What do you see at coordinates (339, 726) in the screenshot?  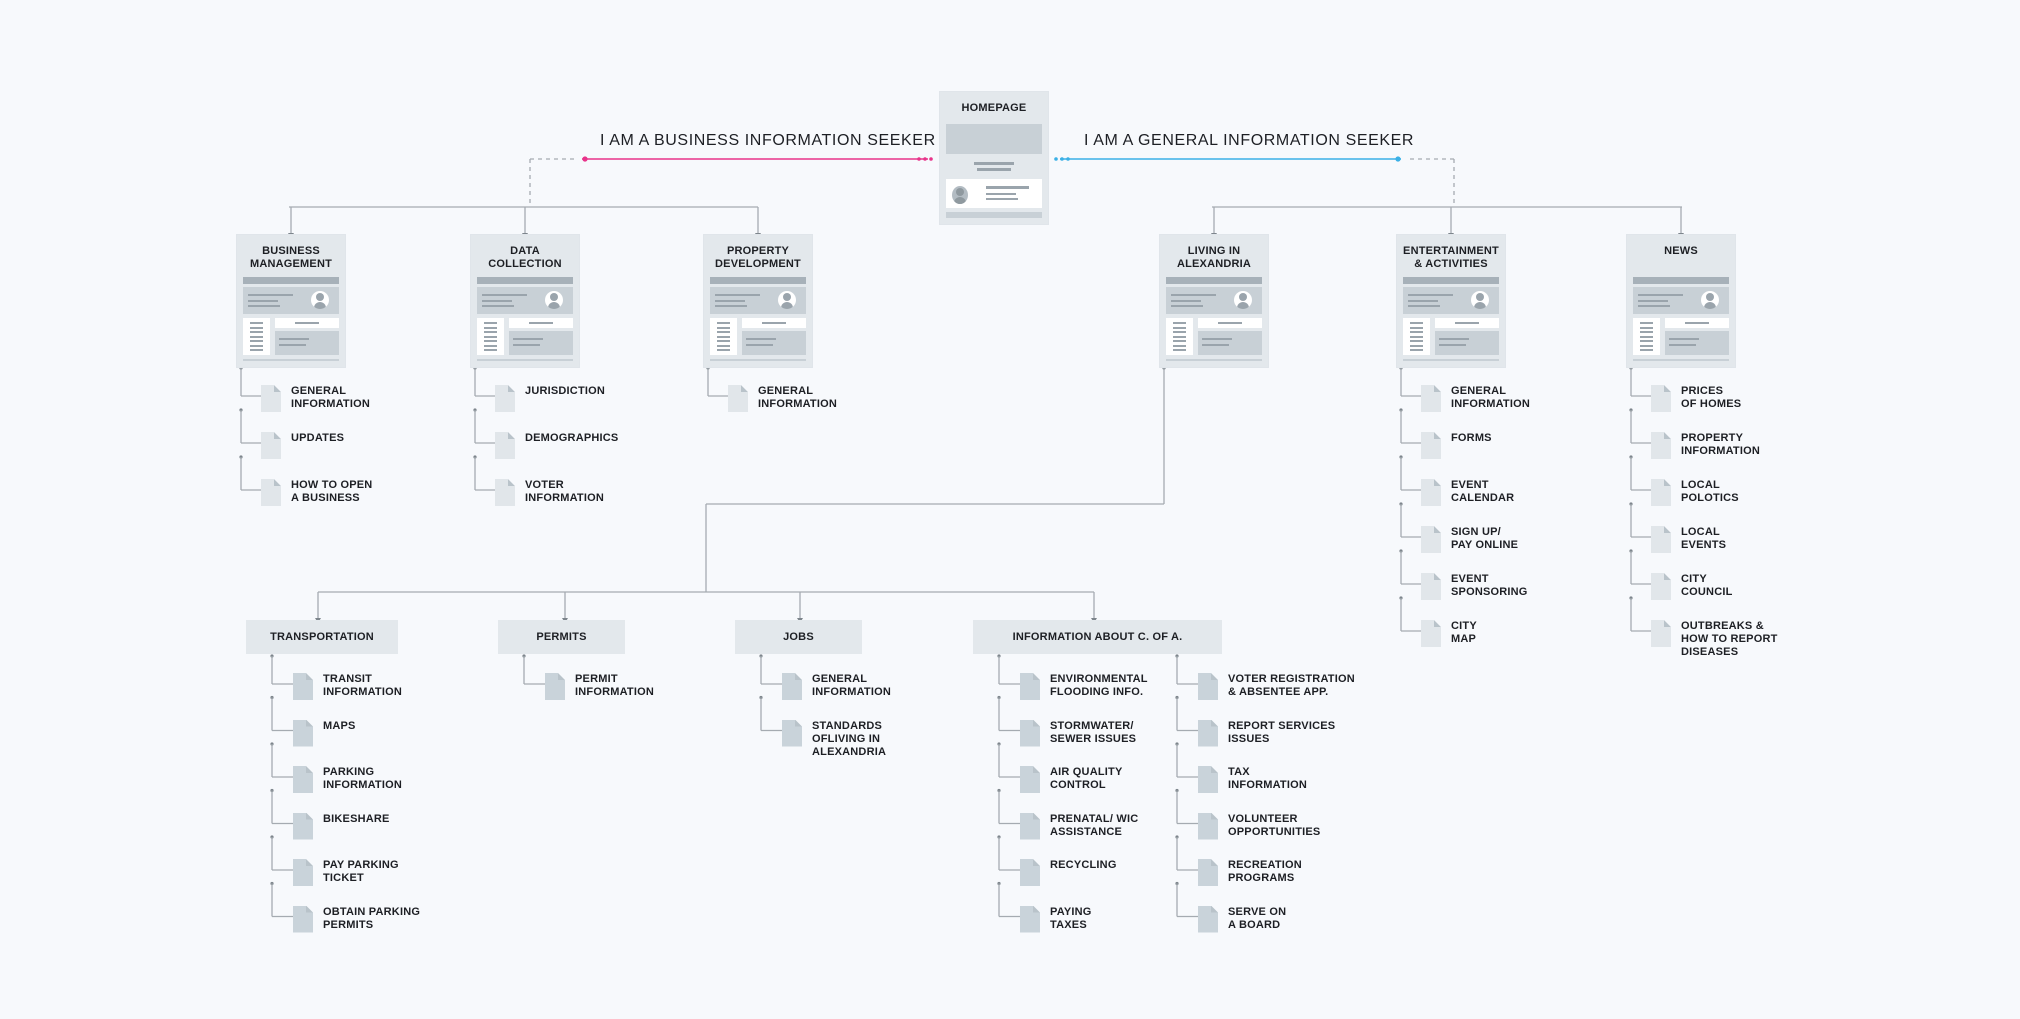 I see `leaf-page-label: MAPS` at bounding box center [339, 726].